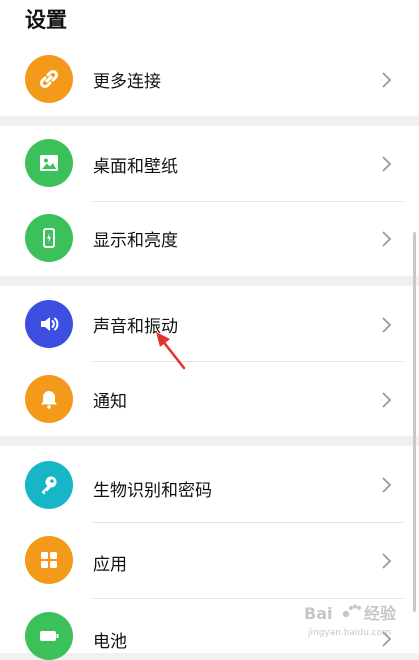  I want to click on settings-item-more-connections: 更多连接, so click(209, 79).